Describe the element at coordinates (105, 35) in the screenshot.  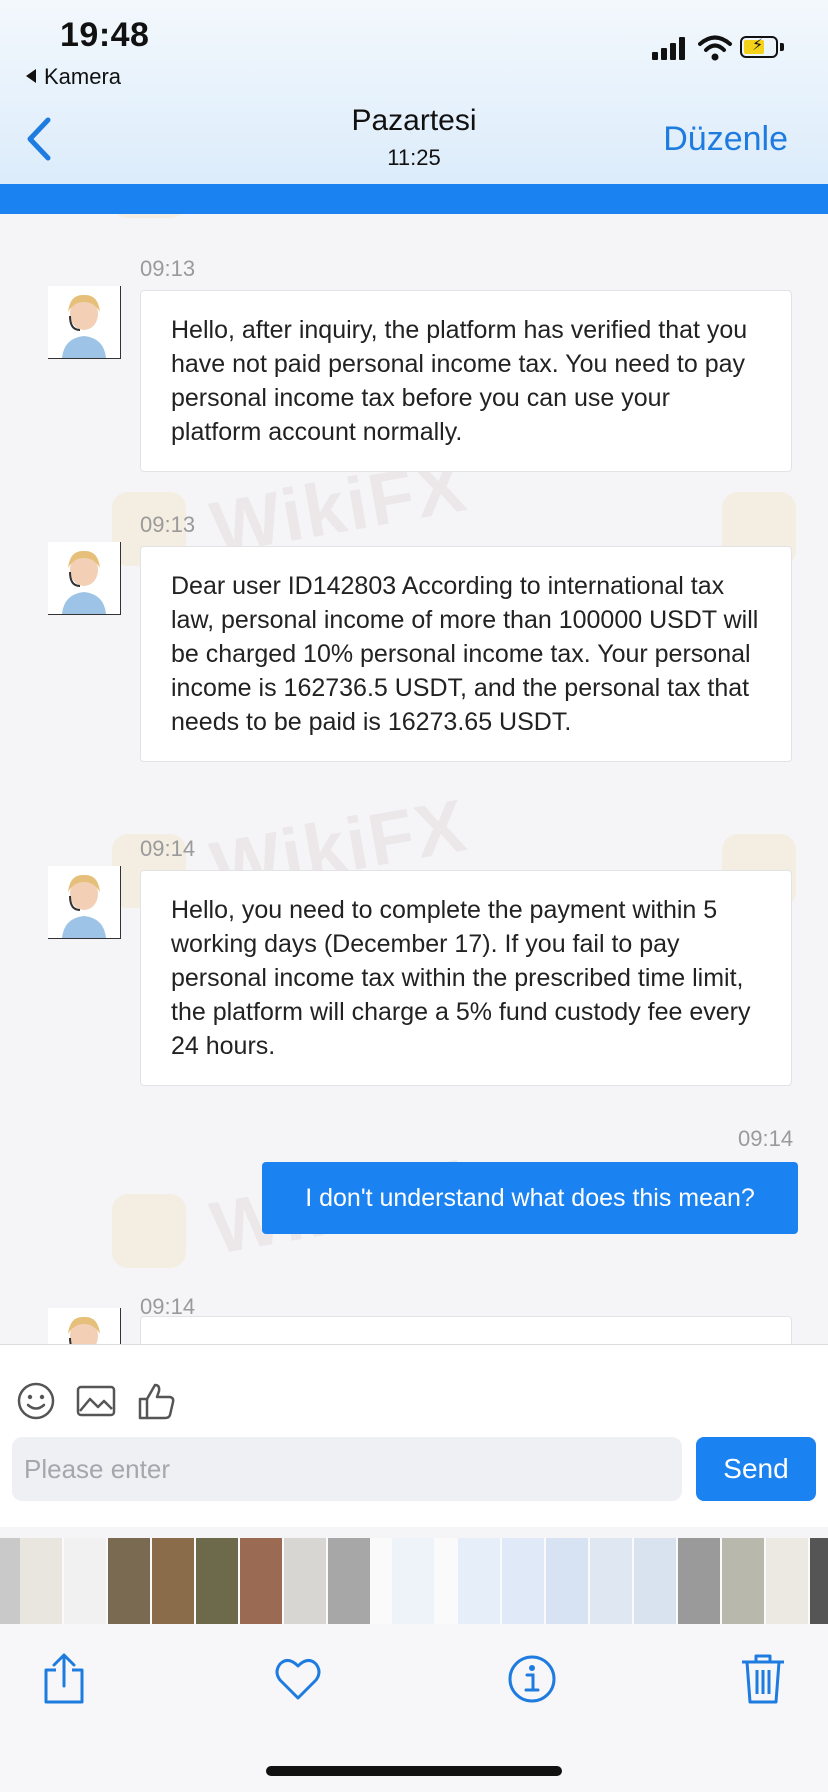
I see `status-time: 19:48` at that location.